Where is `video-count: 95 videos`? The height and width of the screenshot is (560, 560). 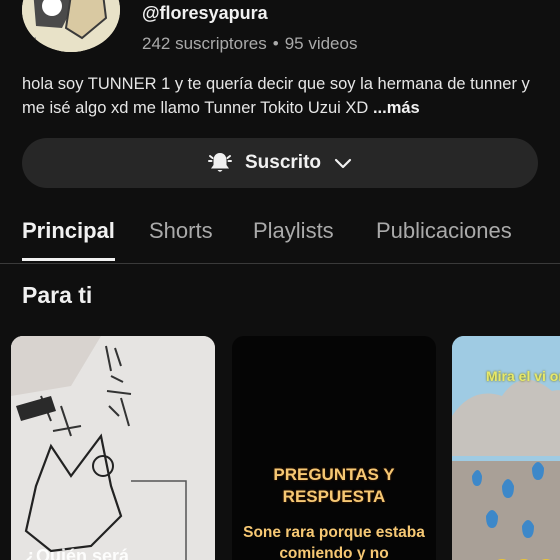
video-count: 95 videos is located at coordinates (321, 43).